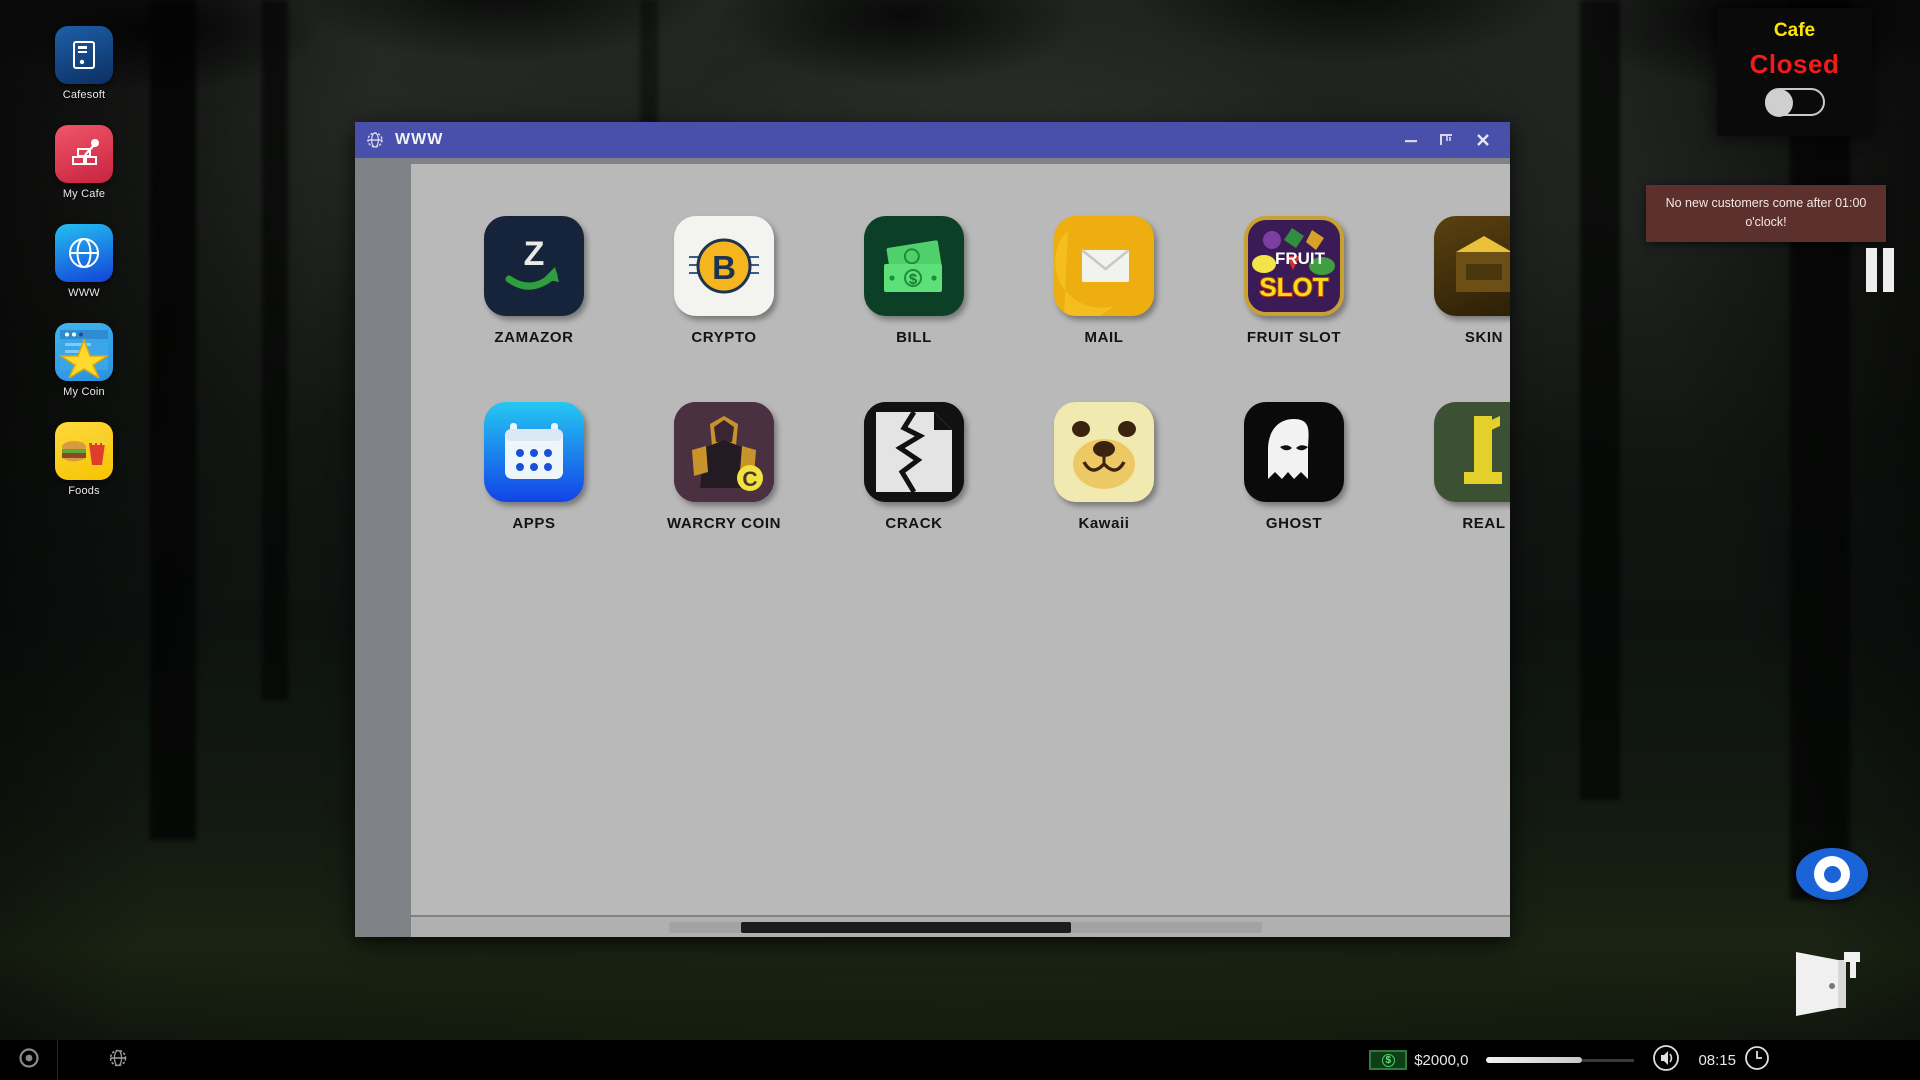 This screenshot has width=1920, height=1080. Describe the element at coordinates (1104, 337) in the screenshot. I see `app-label: MAIL` at that location.